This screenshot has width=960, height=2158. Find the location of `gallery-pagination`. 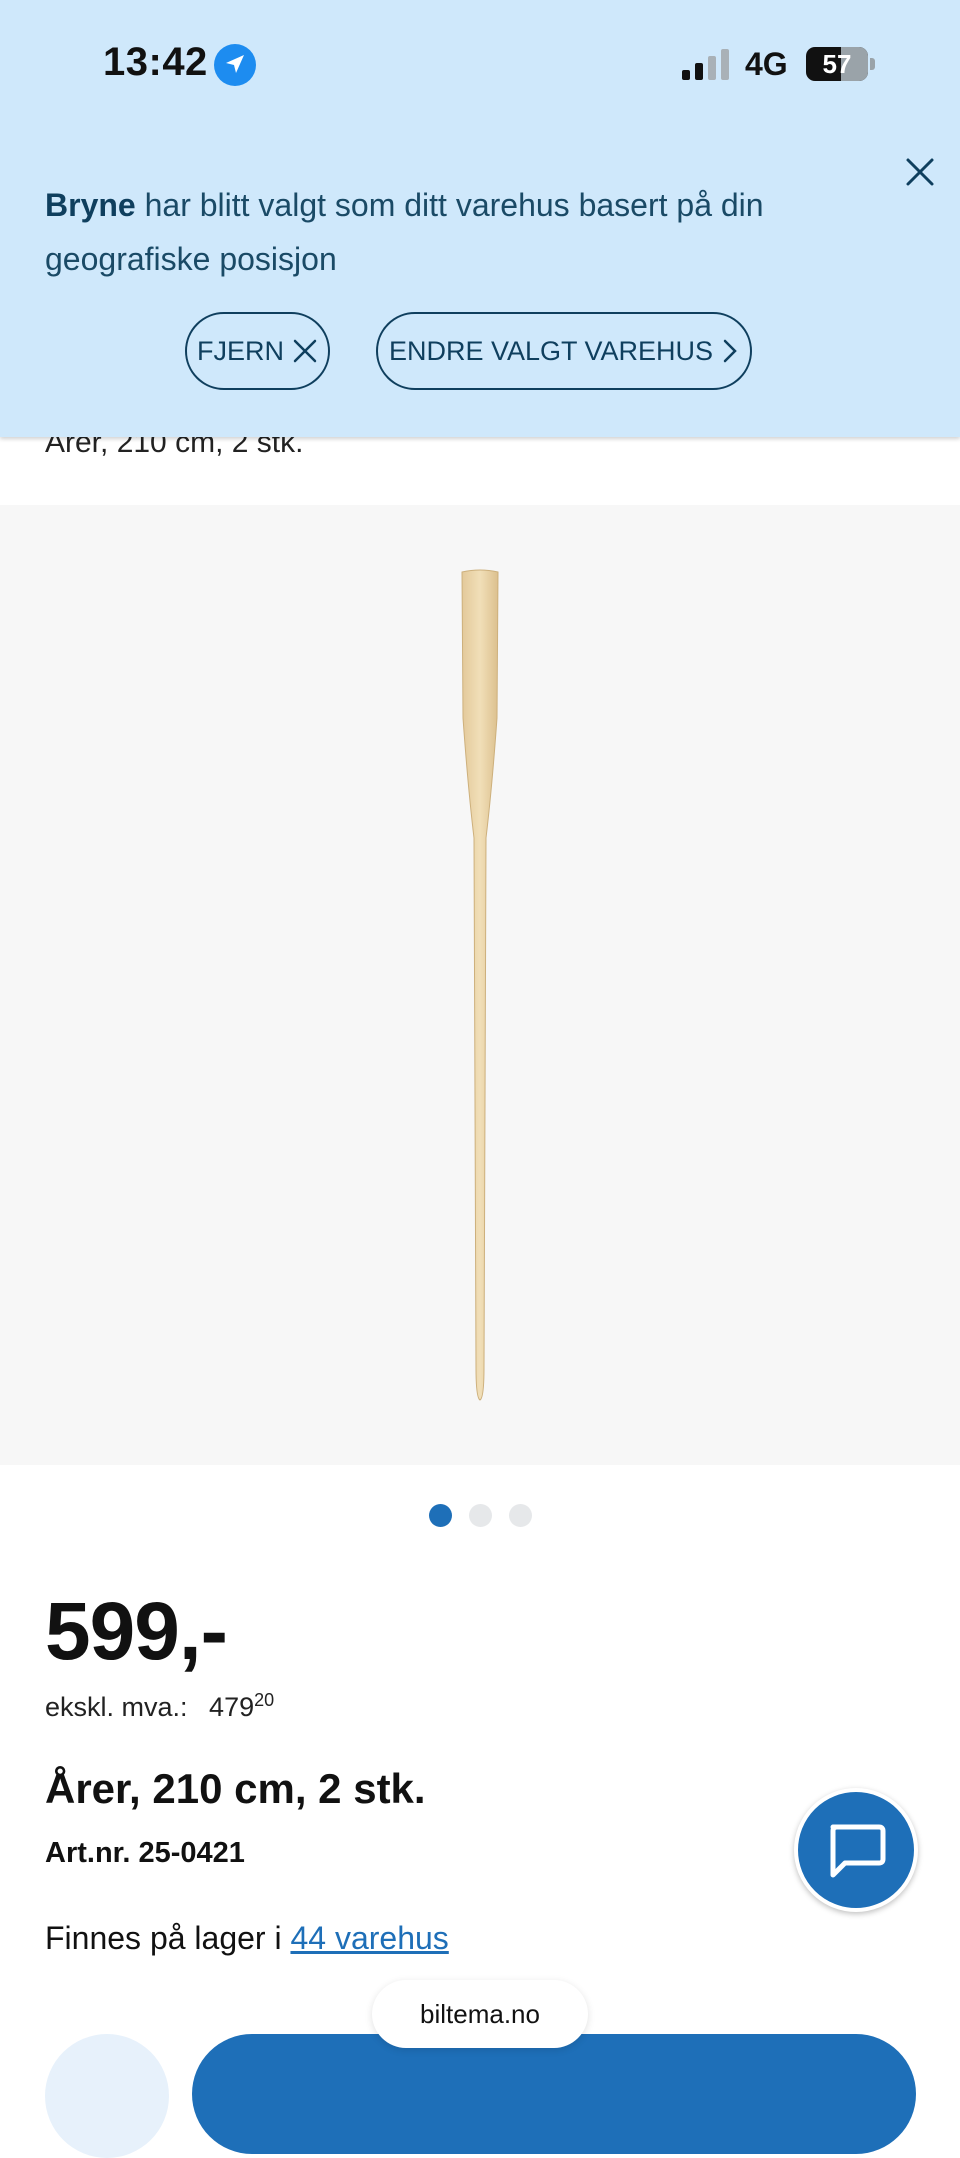

gallery-pagination is located at coordinates (480, 1516).